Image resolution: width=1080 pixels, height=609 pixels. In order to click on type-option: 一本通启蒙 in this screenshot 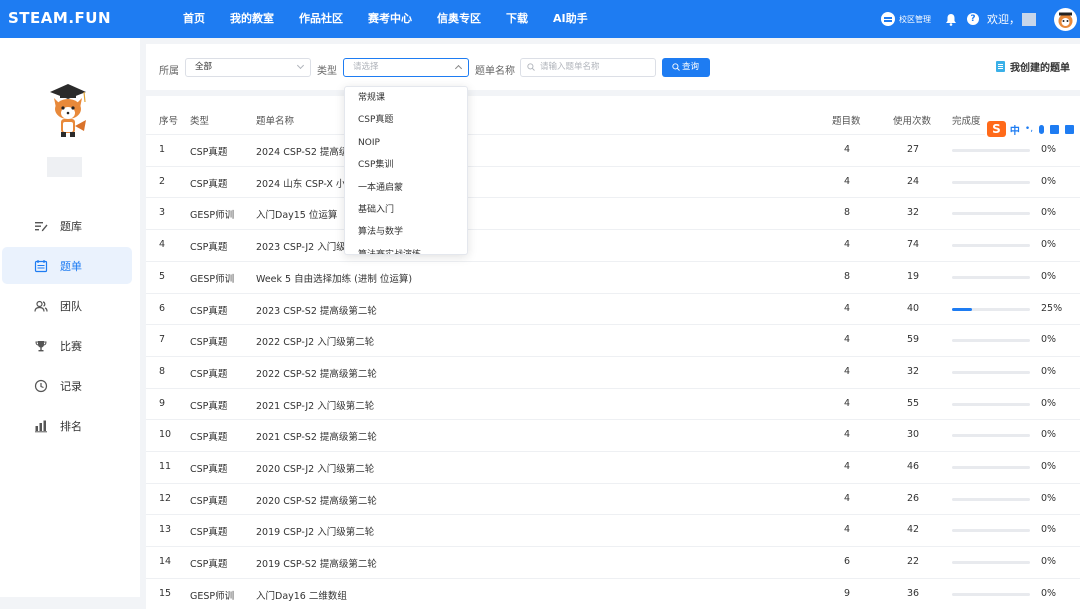, I will do `click(406, 188)`.